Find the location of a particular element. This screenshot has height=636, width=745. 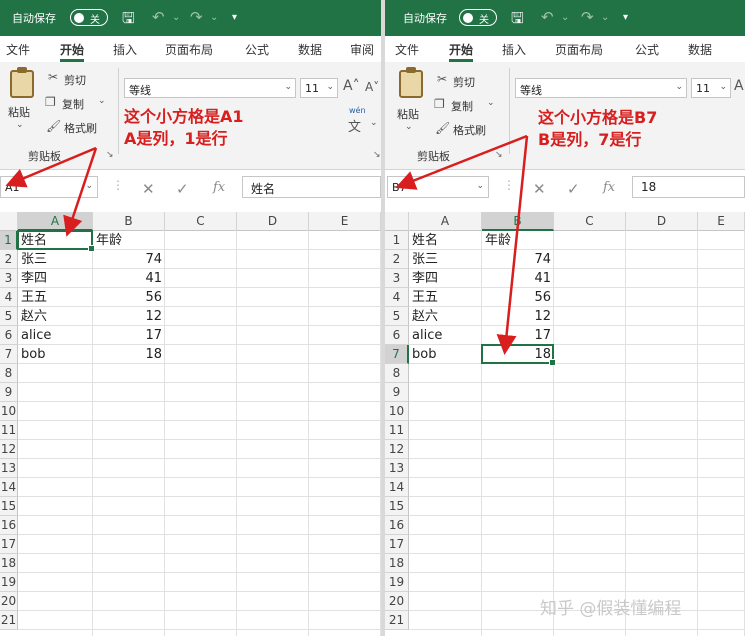

paste-dropdown-icon: ⌄ is located at coordinates (409, 127).